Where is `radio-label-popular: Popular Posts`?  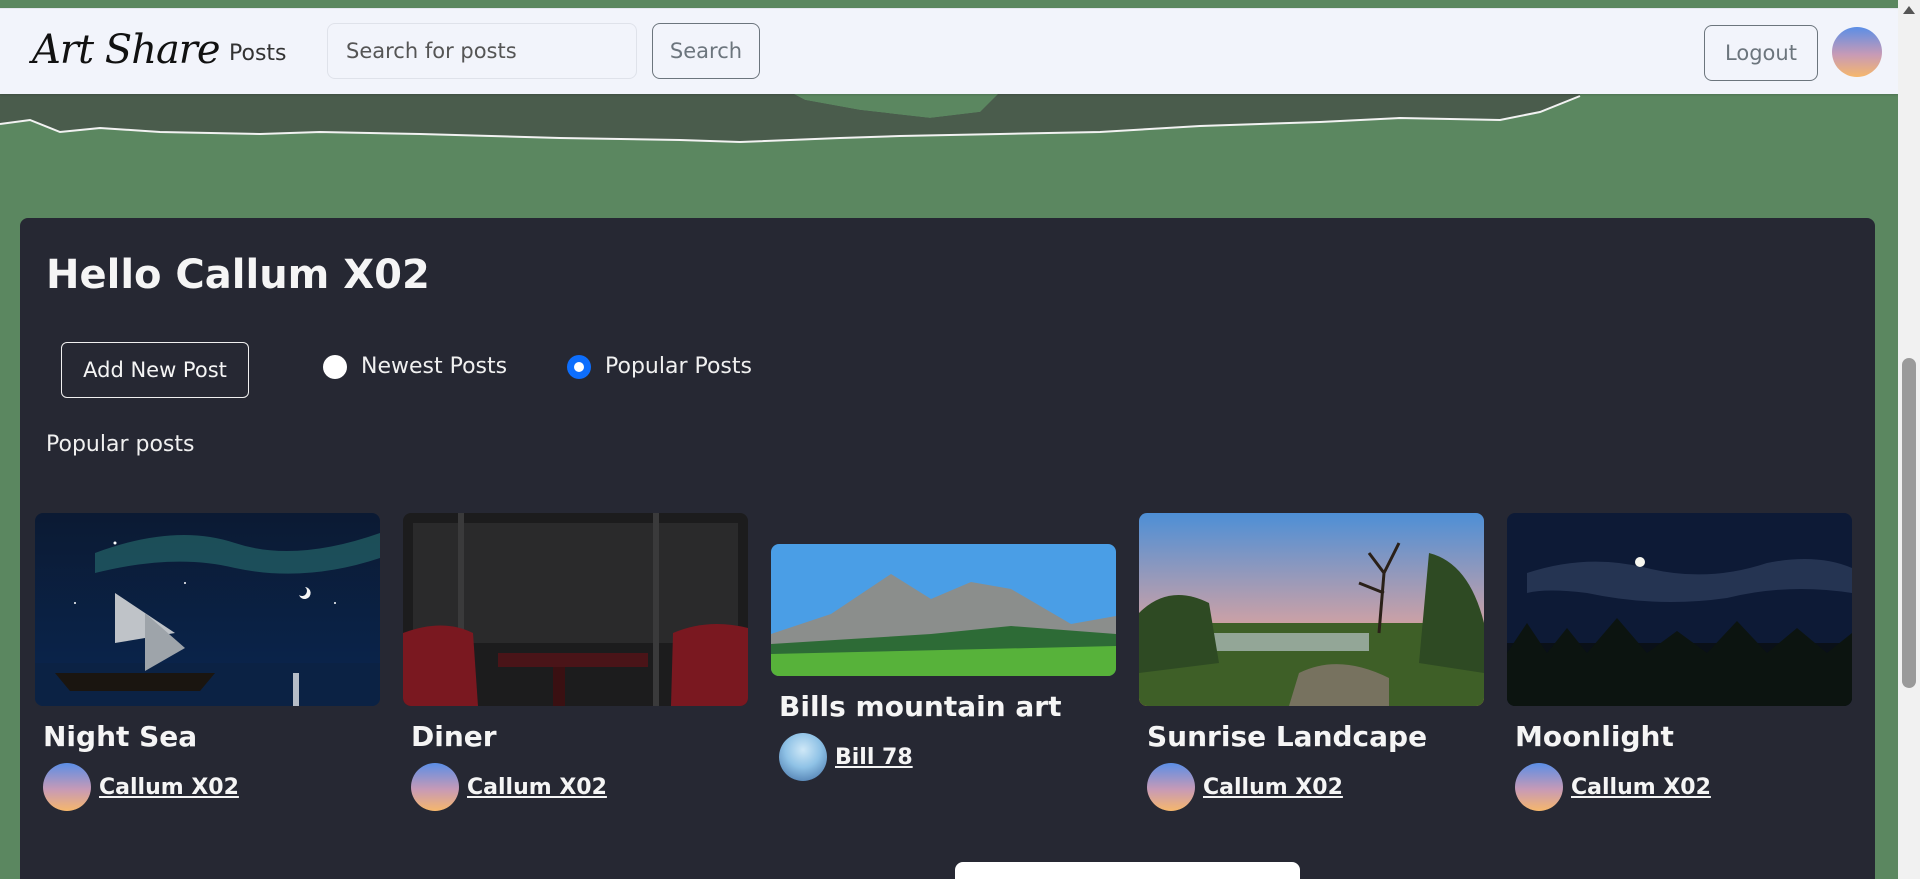 radio-label-popular: Popular Posts is located at coordinates (678, 366).